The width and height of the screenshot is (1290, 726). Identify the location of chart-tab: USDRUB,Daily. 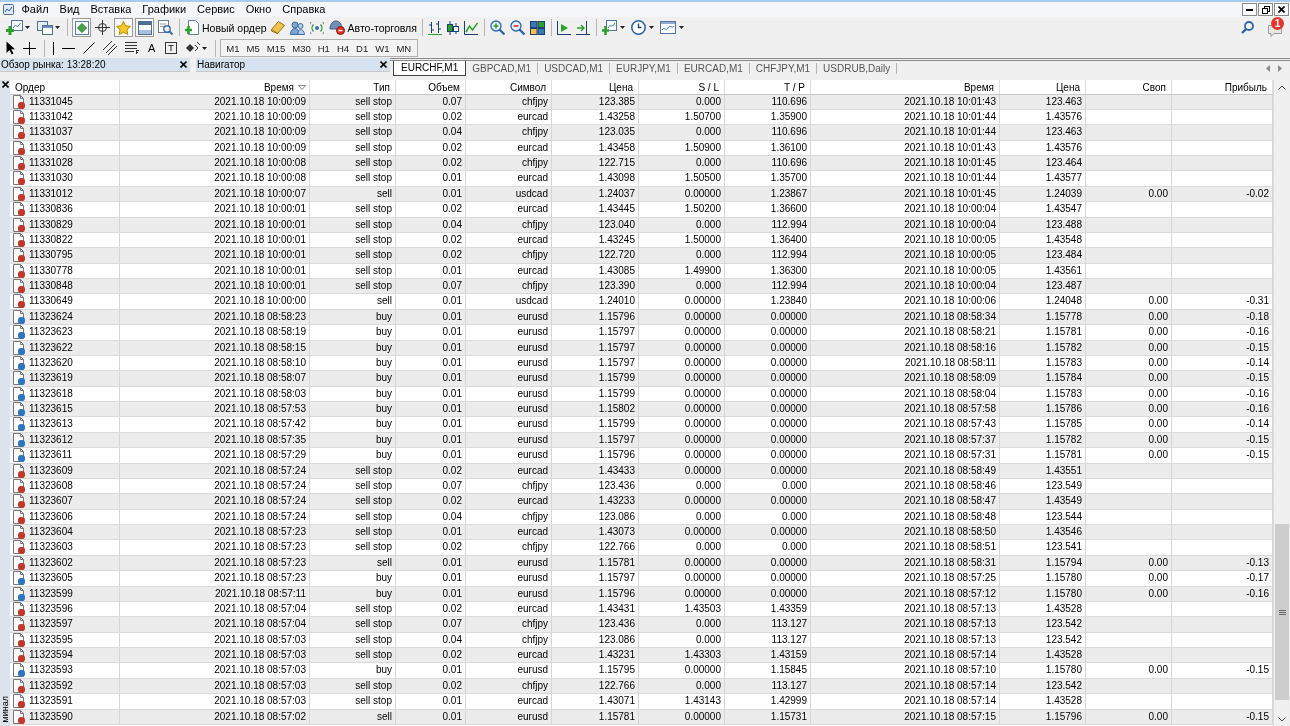
(857, 68).